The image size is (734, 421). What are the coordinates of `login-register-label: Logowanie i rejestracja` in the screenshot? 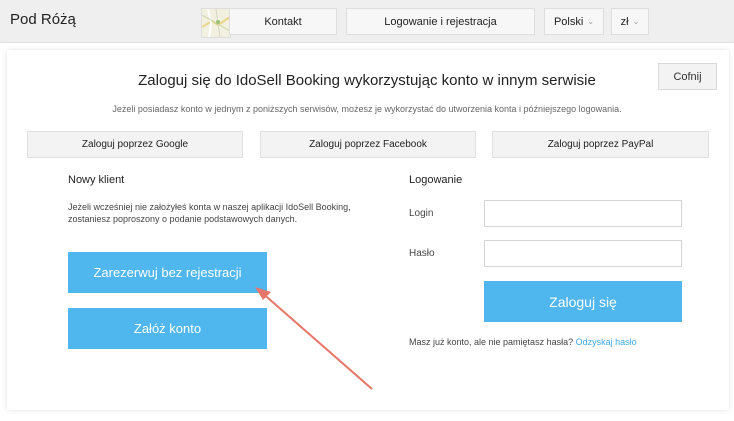 It's located at (440, 21).